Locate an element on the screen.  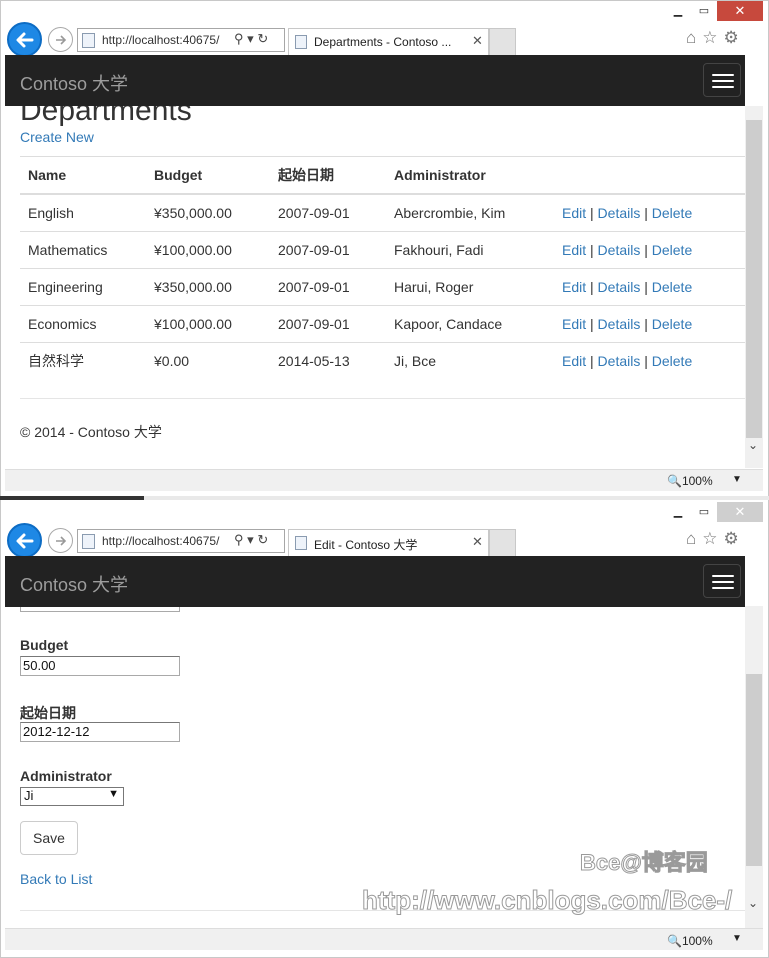
back-to-list-link: Back to List is located at coordinates (56, 879).